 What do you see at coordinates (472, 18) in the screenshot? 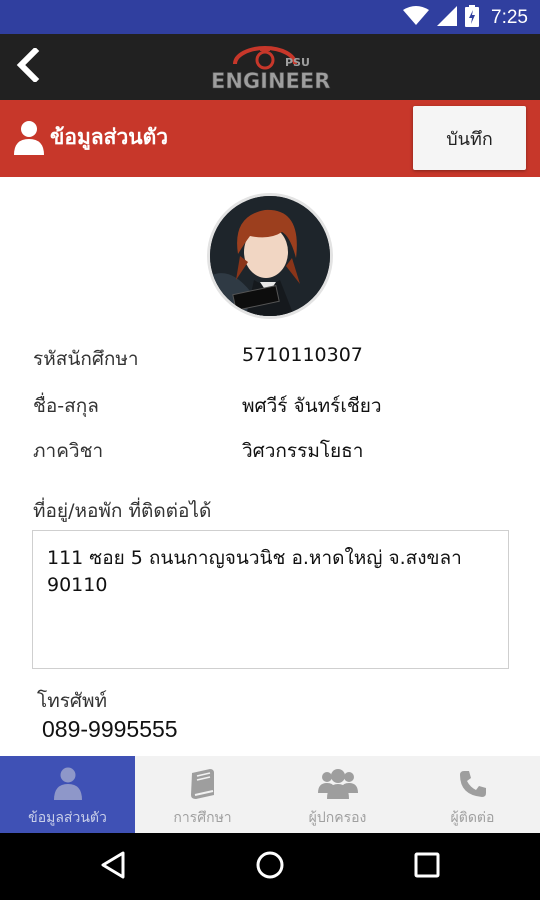
I see `battery-icon` at bounding box center [472, 18].